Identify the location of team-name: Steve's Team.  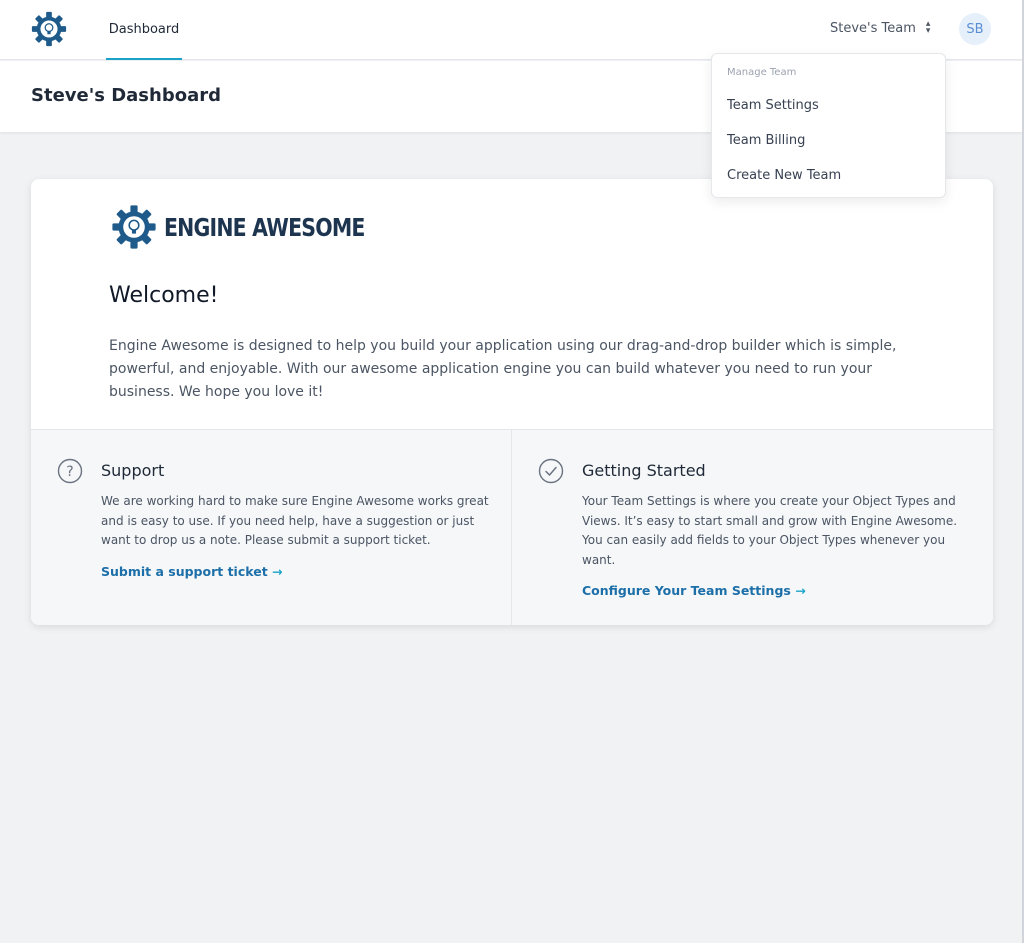
(873, 28).